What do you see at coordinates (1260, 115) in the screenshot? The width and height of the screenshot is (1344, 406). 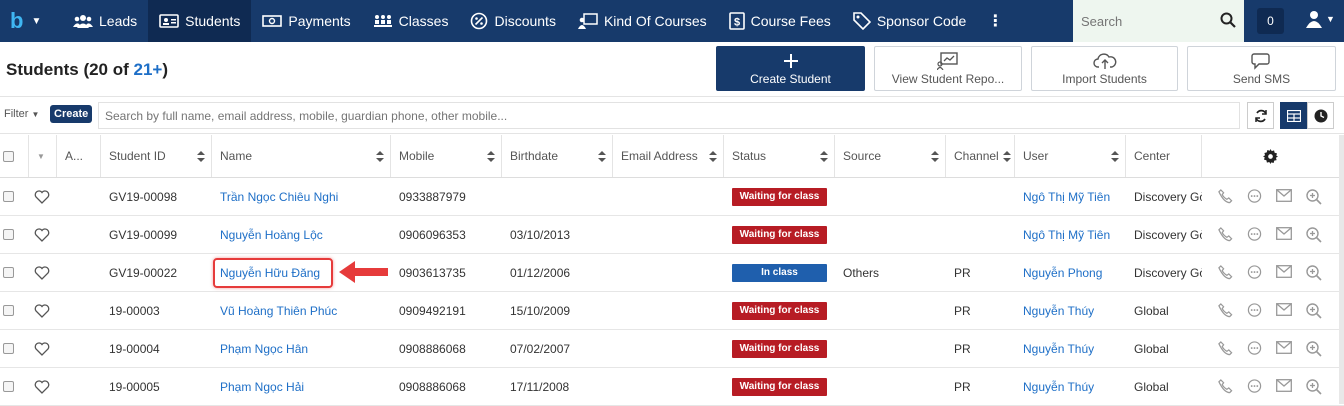 I see `refresh-button` at bounding box center [1260, 115].